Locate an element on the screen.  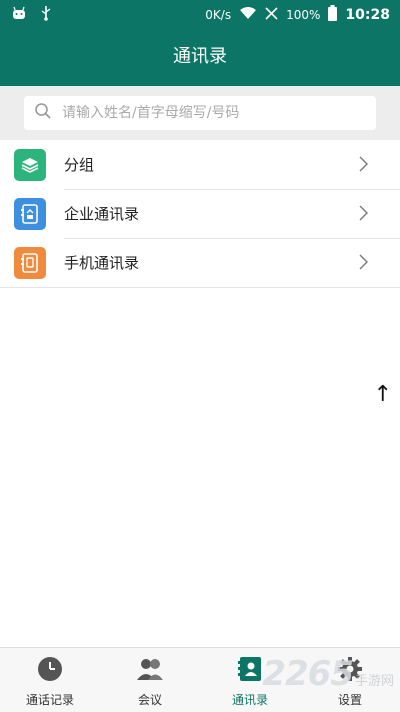
app-header: 通讯录 is located at coordinates (200, 57).